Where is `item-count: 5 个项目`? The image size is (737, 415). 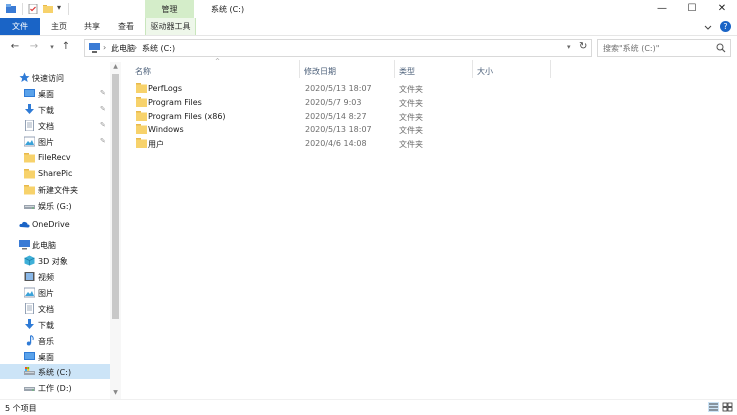
item-count: 5 个项目 is located at coordinates (21, 408).